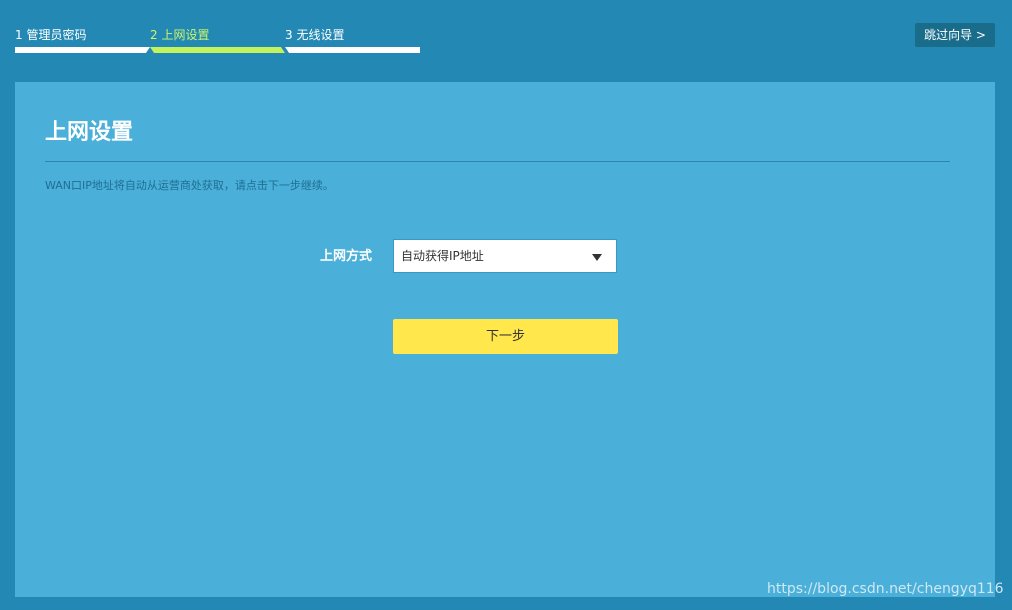  What do you see at coordinates (442, 256) in the screenshot?
I see `select-value: 自动获得IP地址` at bounding box center [442, 256].